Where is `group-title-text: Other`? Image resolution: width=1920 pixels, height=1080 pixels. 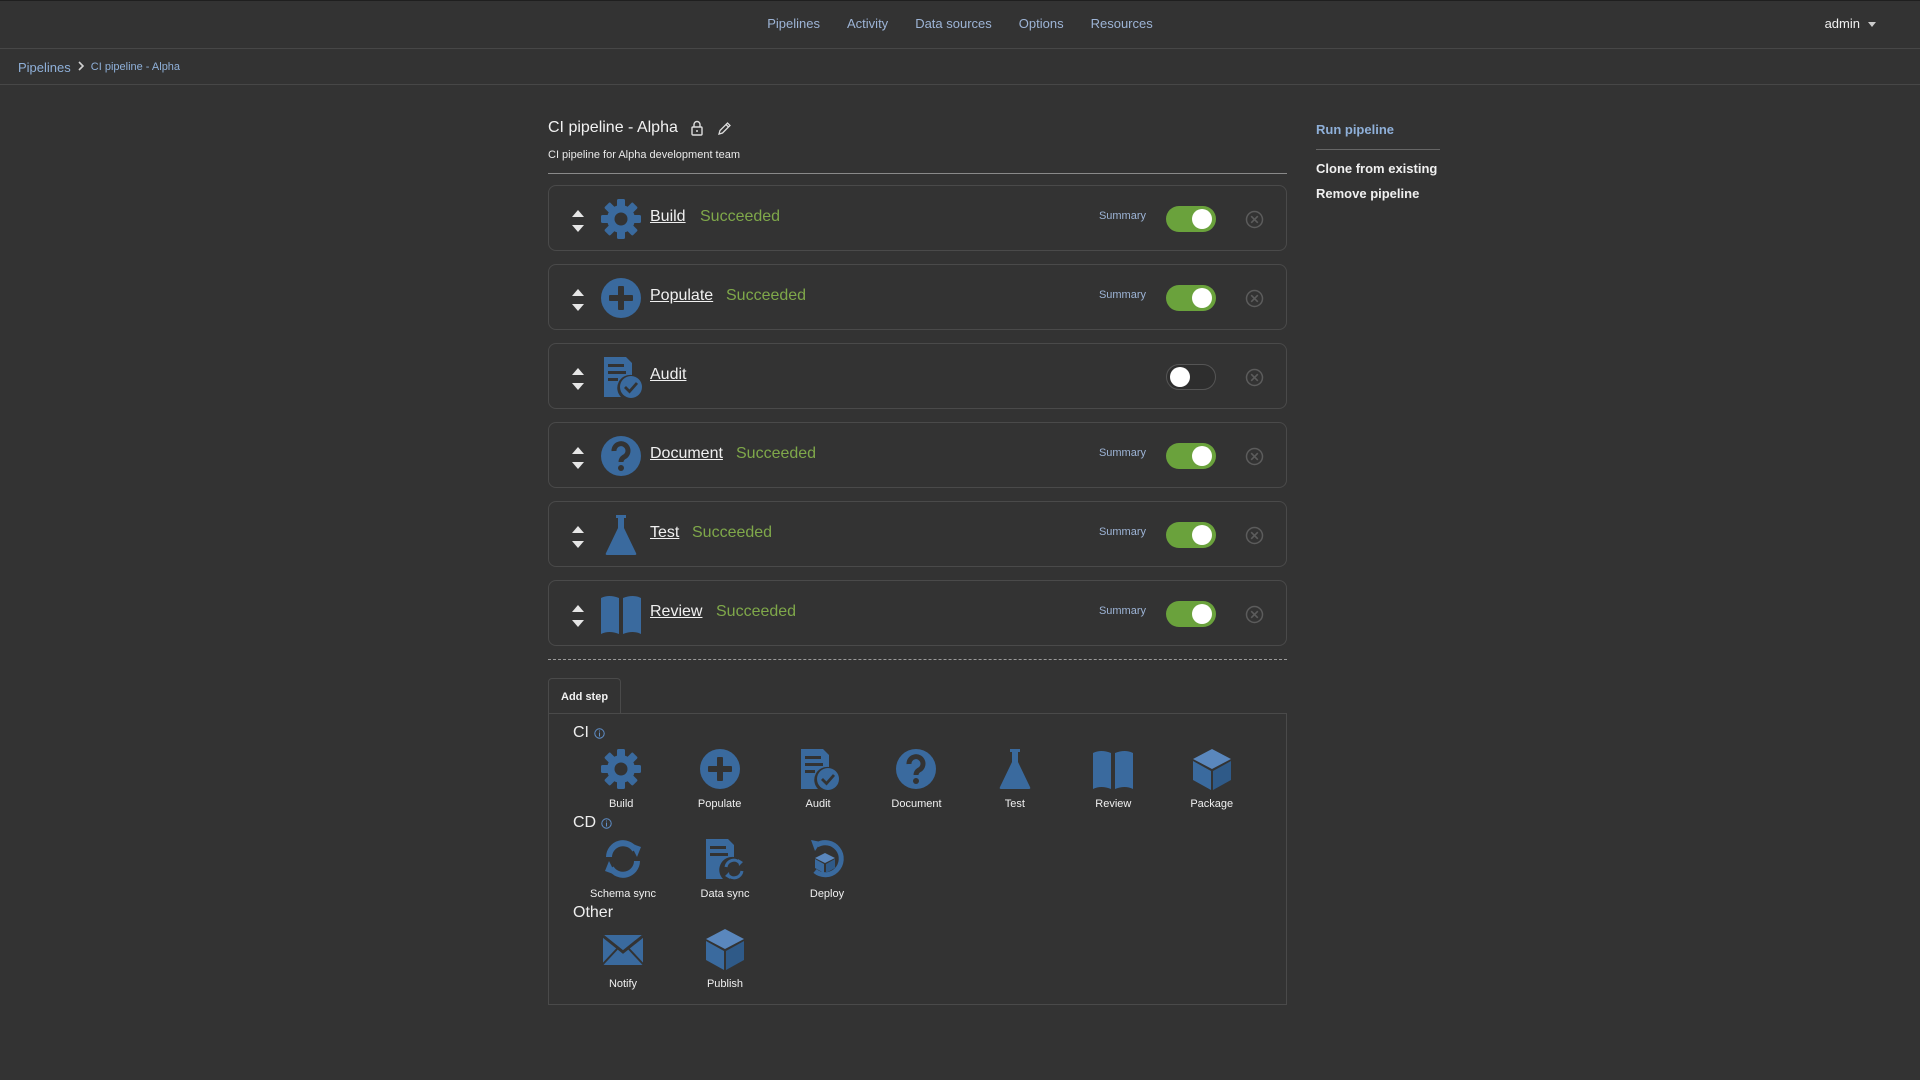
group-title-text: Other is located at coordinates (593, 912).